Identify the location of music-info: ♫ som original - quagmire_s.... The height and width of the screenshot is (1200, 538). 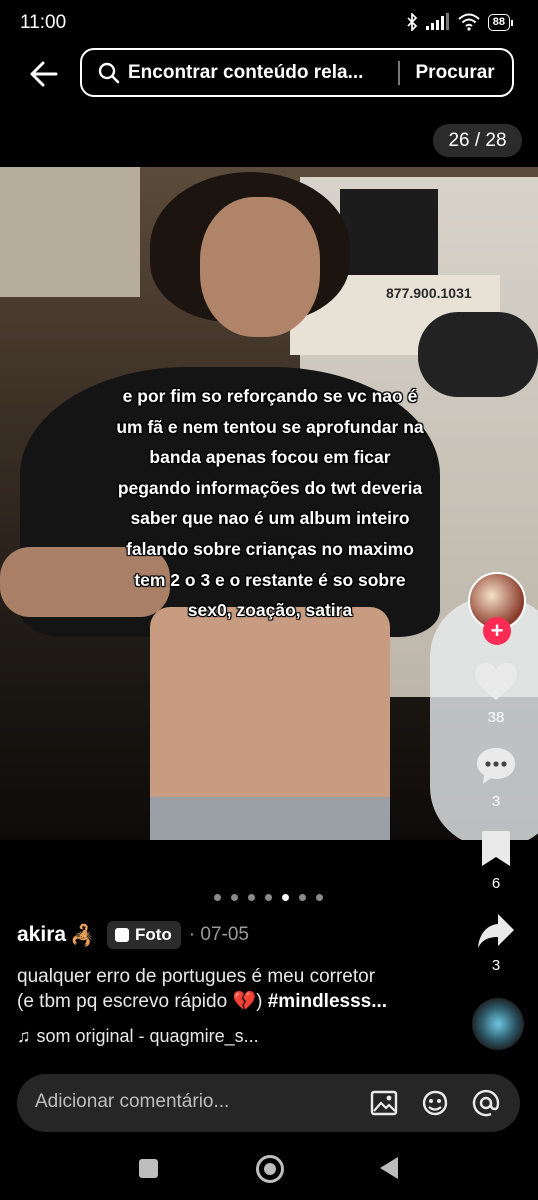
(138, 1036).